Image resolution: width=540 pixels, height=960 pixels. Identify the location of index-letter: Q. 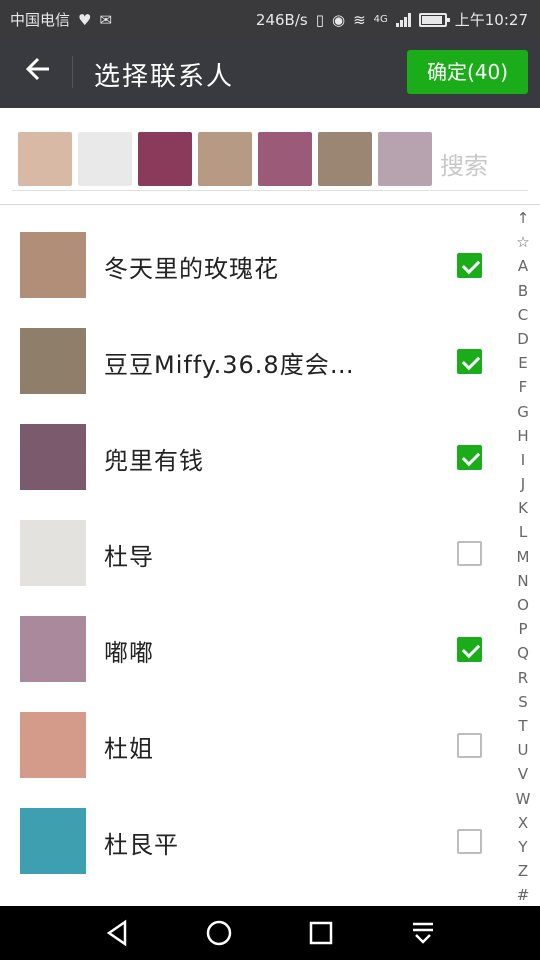
(523, 653).